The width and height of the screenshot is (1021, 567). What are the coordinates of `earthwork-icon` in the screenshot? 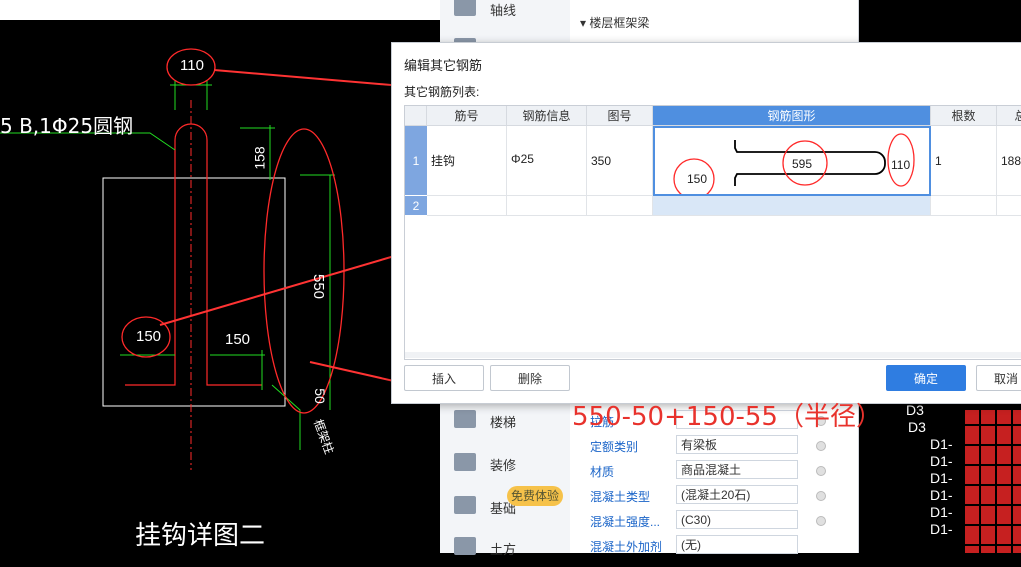 It's located at (465, 546).